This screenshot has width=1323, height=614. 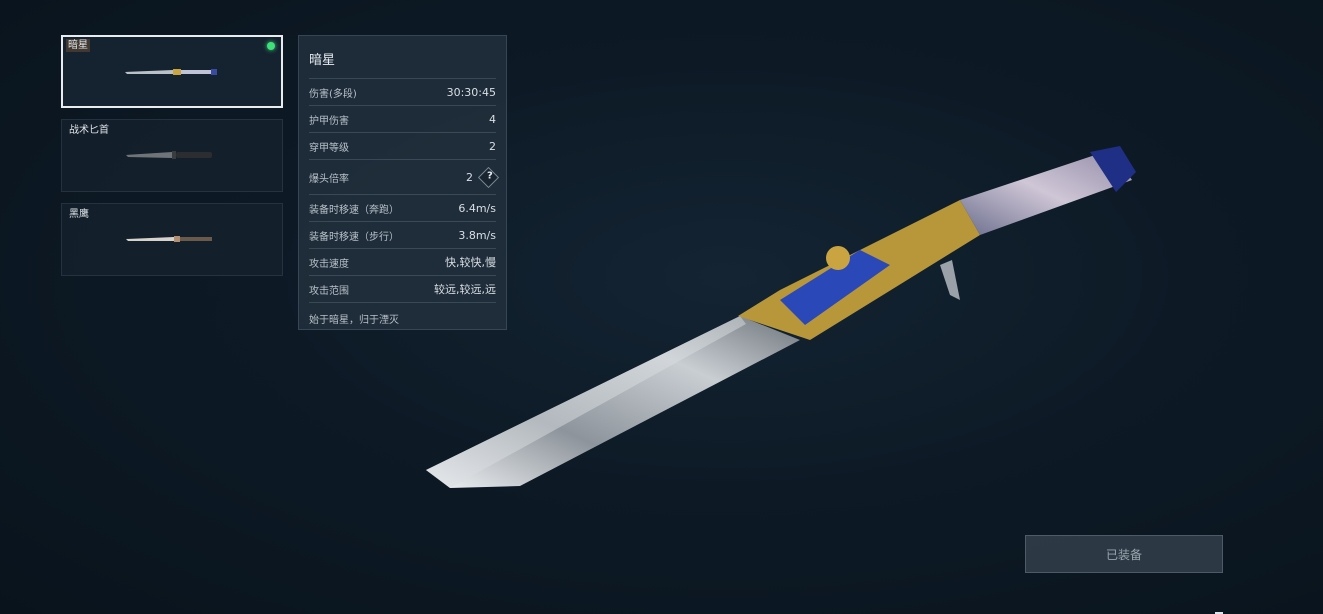 I want to click on stat-label: 爆头倍率, so click(x=329, y=179).